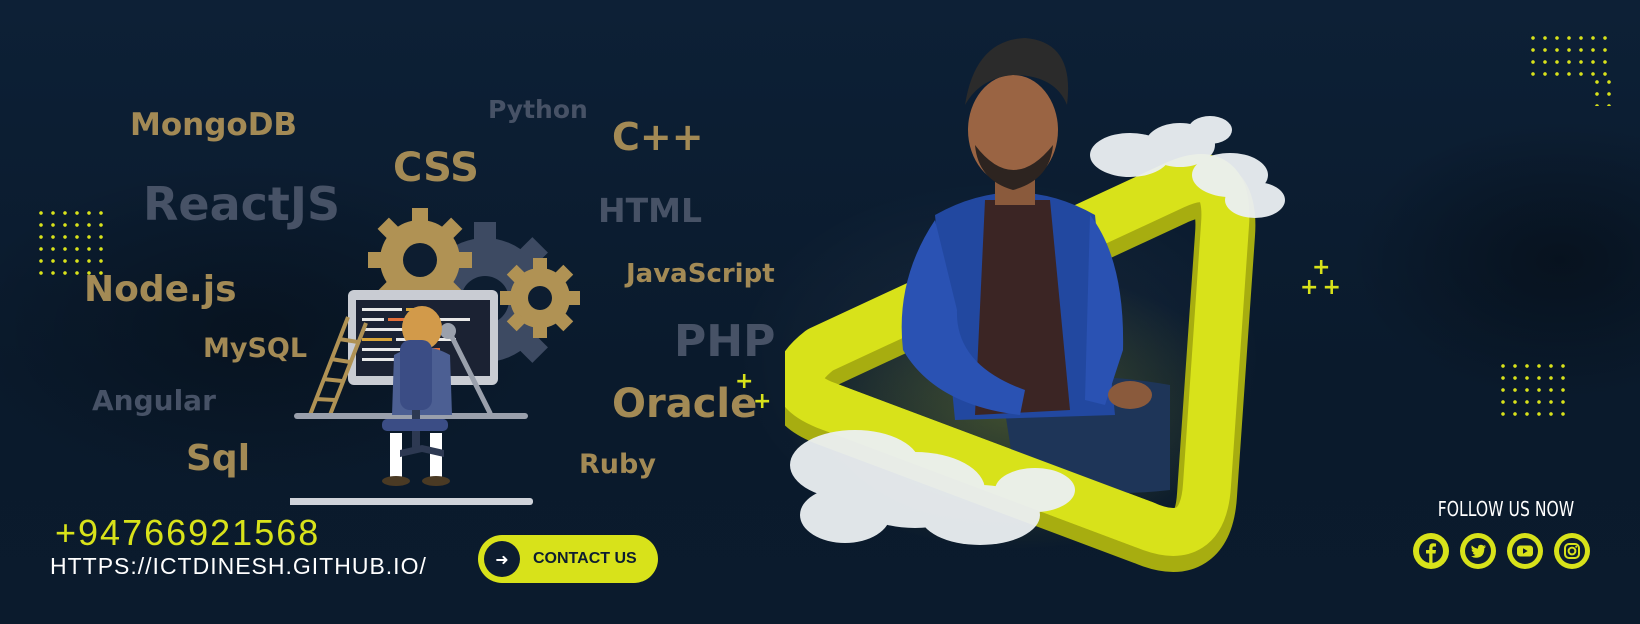  I want to click on tech-word-oracle: Oracle, so click(685, 404).